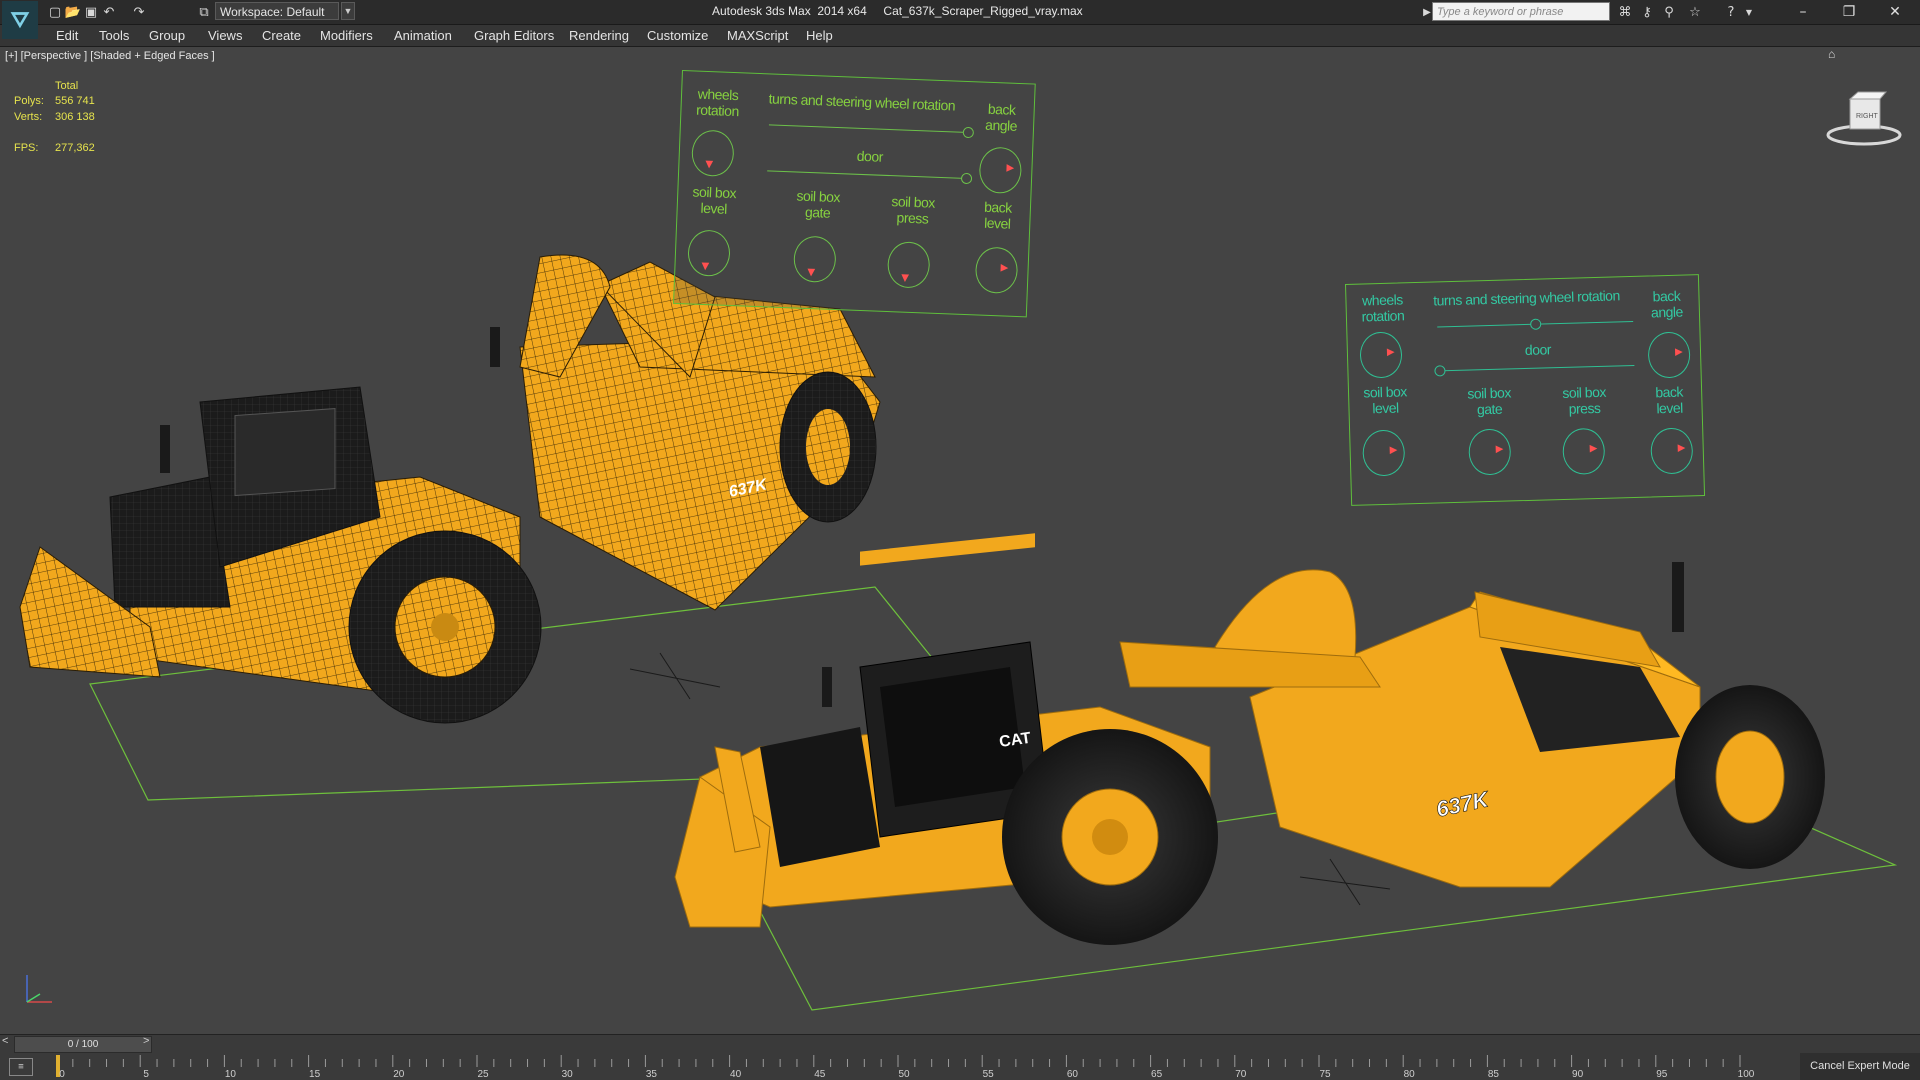  I want to click on home-icon: ⌂, so click(1831, 54).